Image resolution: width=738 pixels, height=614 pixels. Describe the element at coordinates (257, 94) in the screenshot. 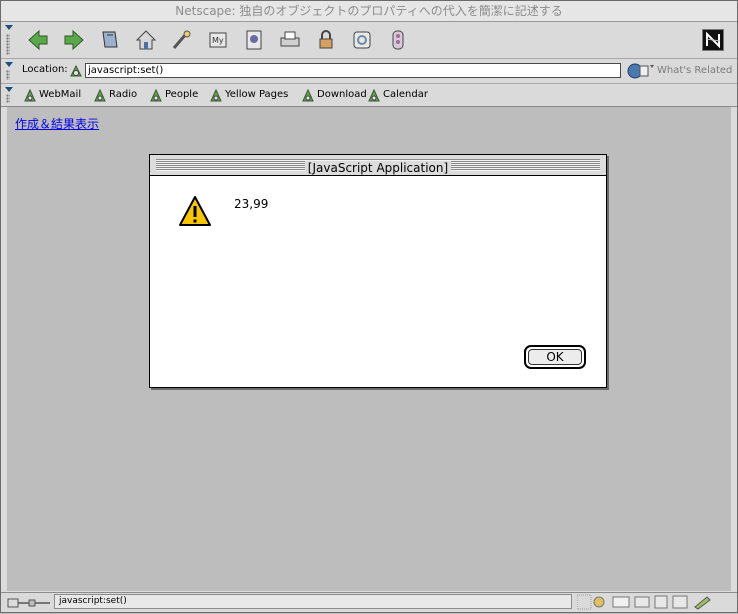

I see `bookmark-label: Yellow Pages` at that location.